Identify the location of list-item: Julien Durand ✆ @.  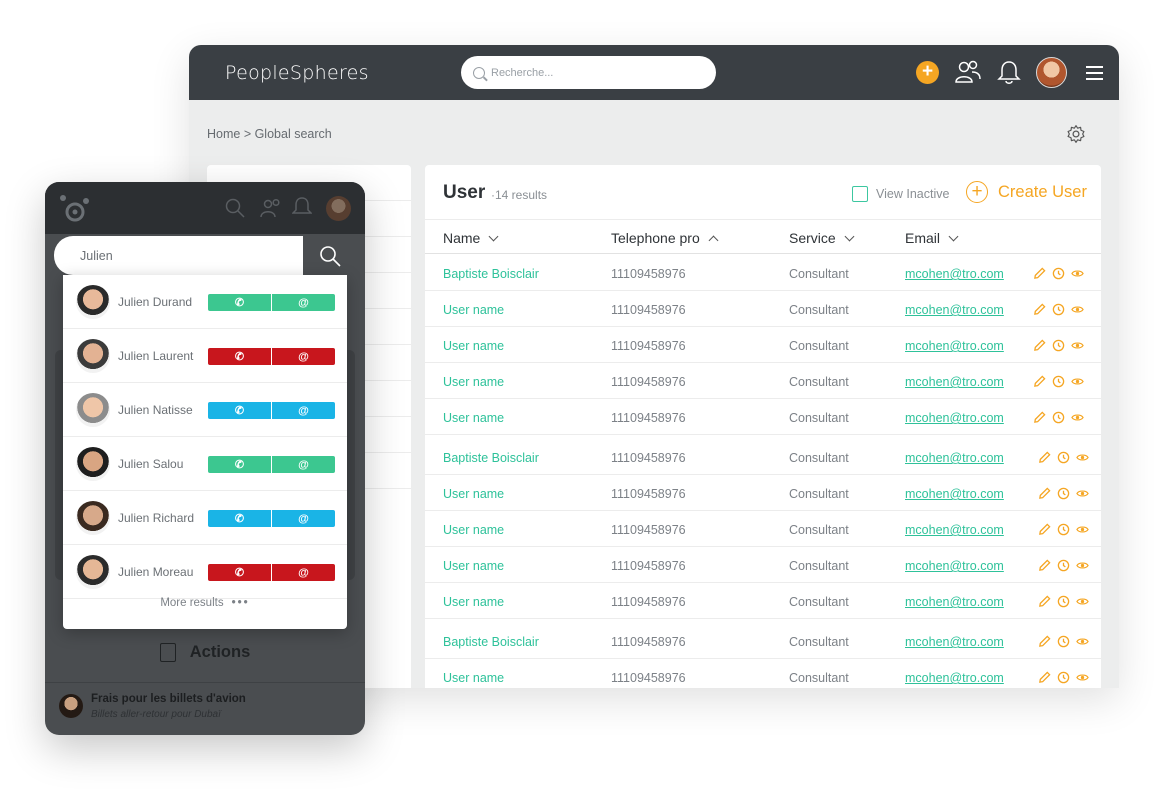
(205, 302).